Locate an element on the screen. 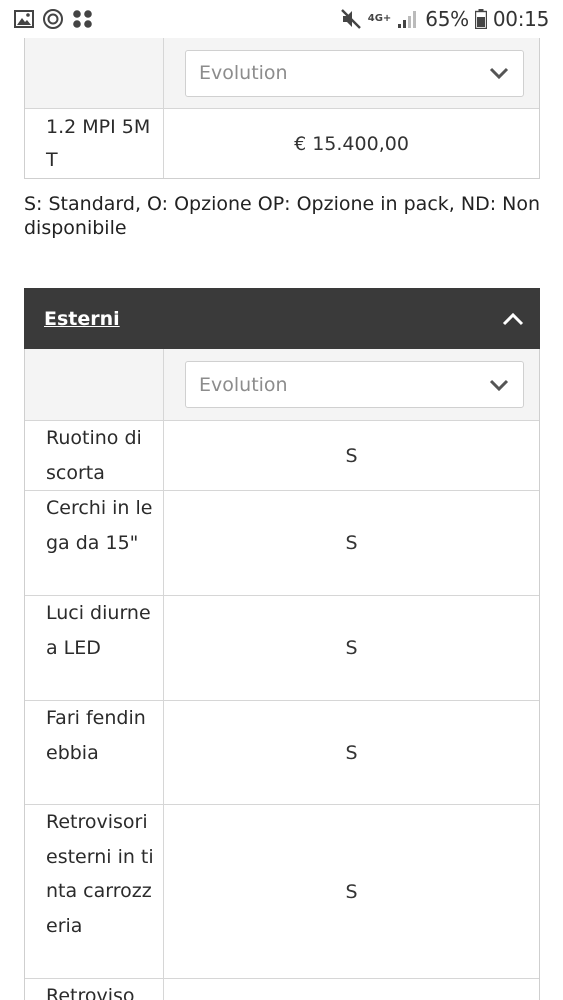 This screenshot has width=563, height=1000. apps-icon is located at coordinates (83, 19).